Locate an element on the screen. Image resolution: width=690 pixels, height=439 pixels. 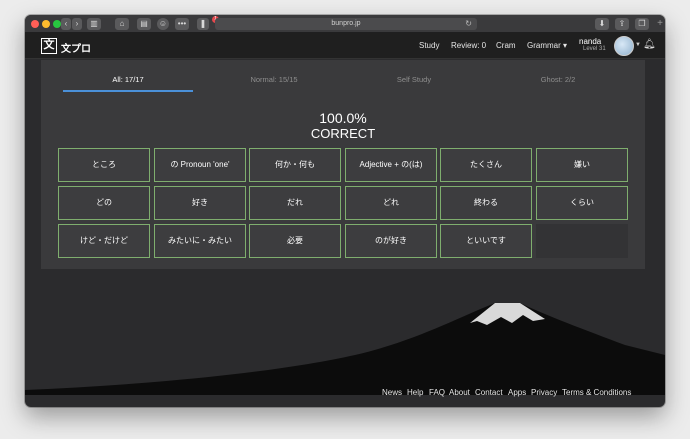
close-window-button is located at coordinates (35, 24).